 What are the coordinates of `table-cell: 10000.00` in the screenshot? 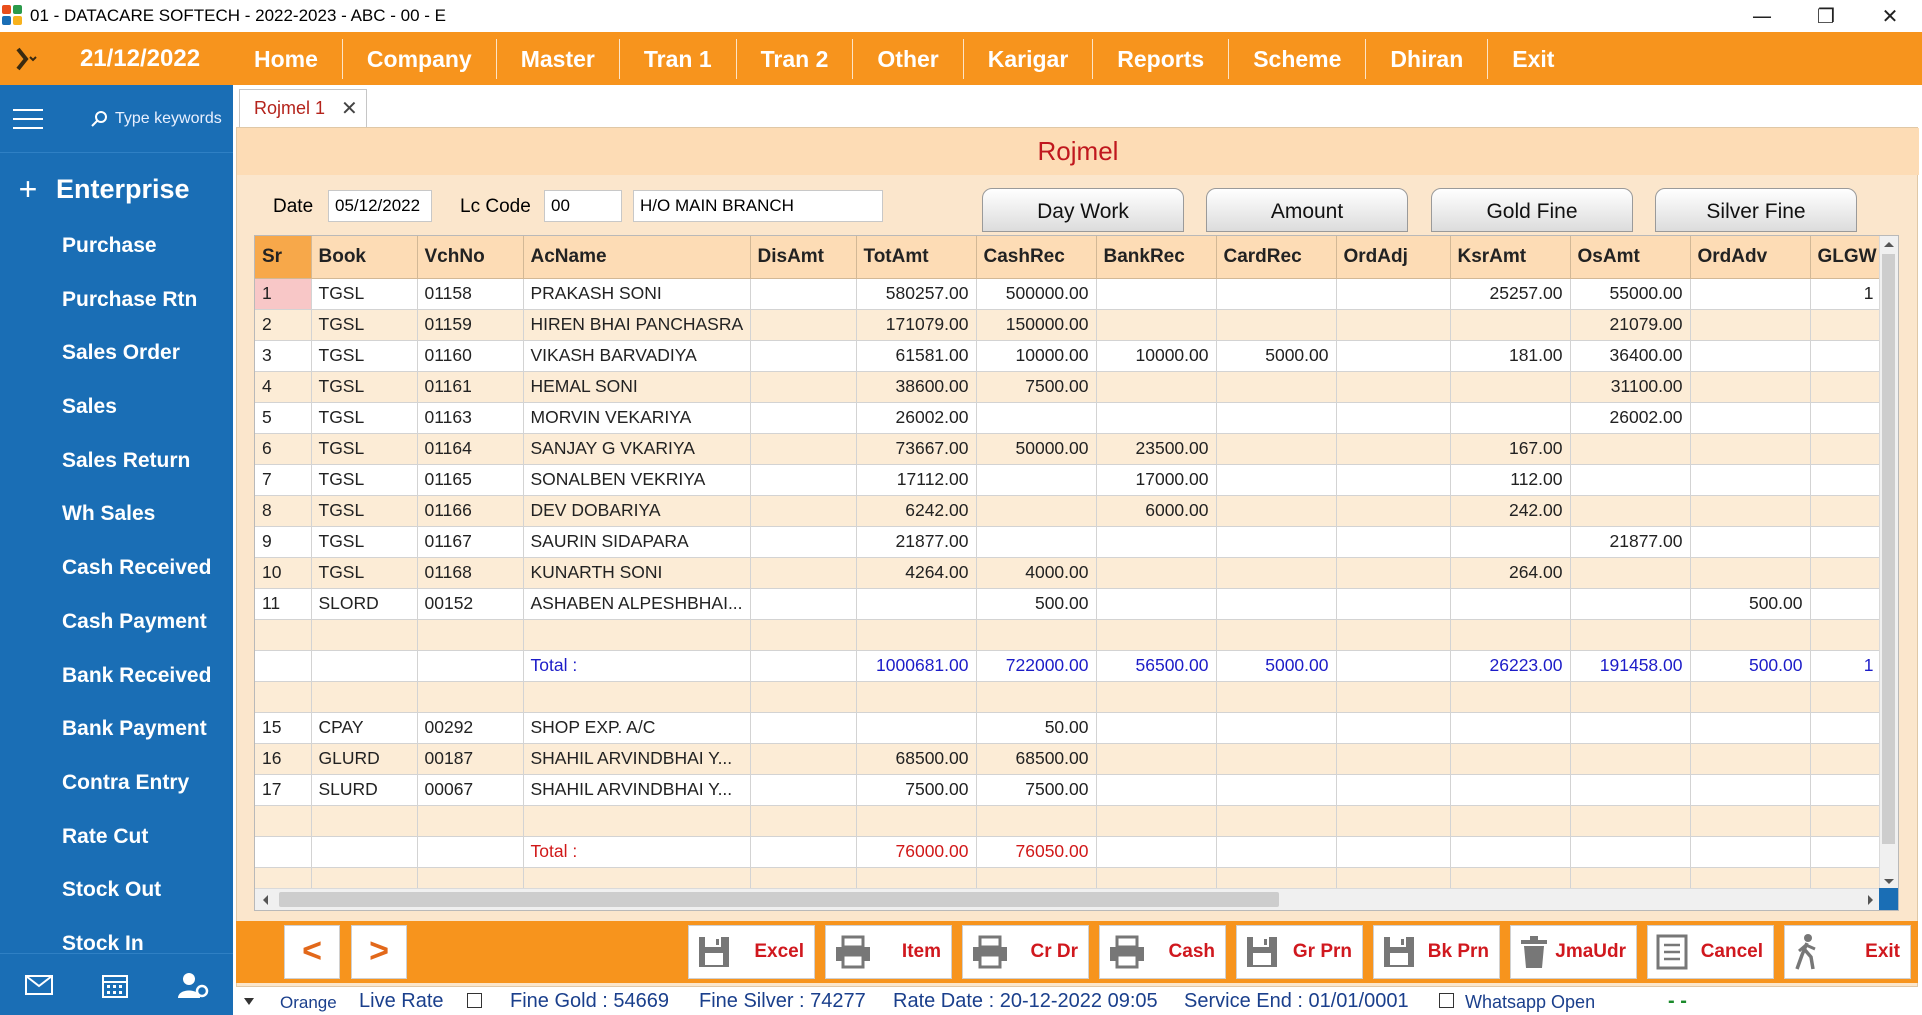 It's located at (1036, 356).